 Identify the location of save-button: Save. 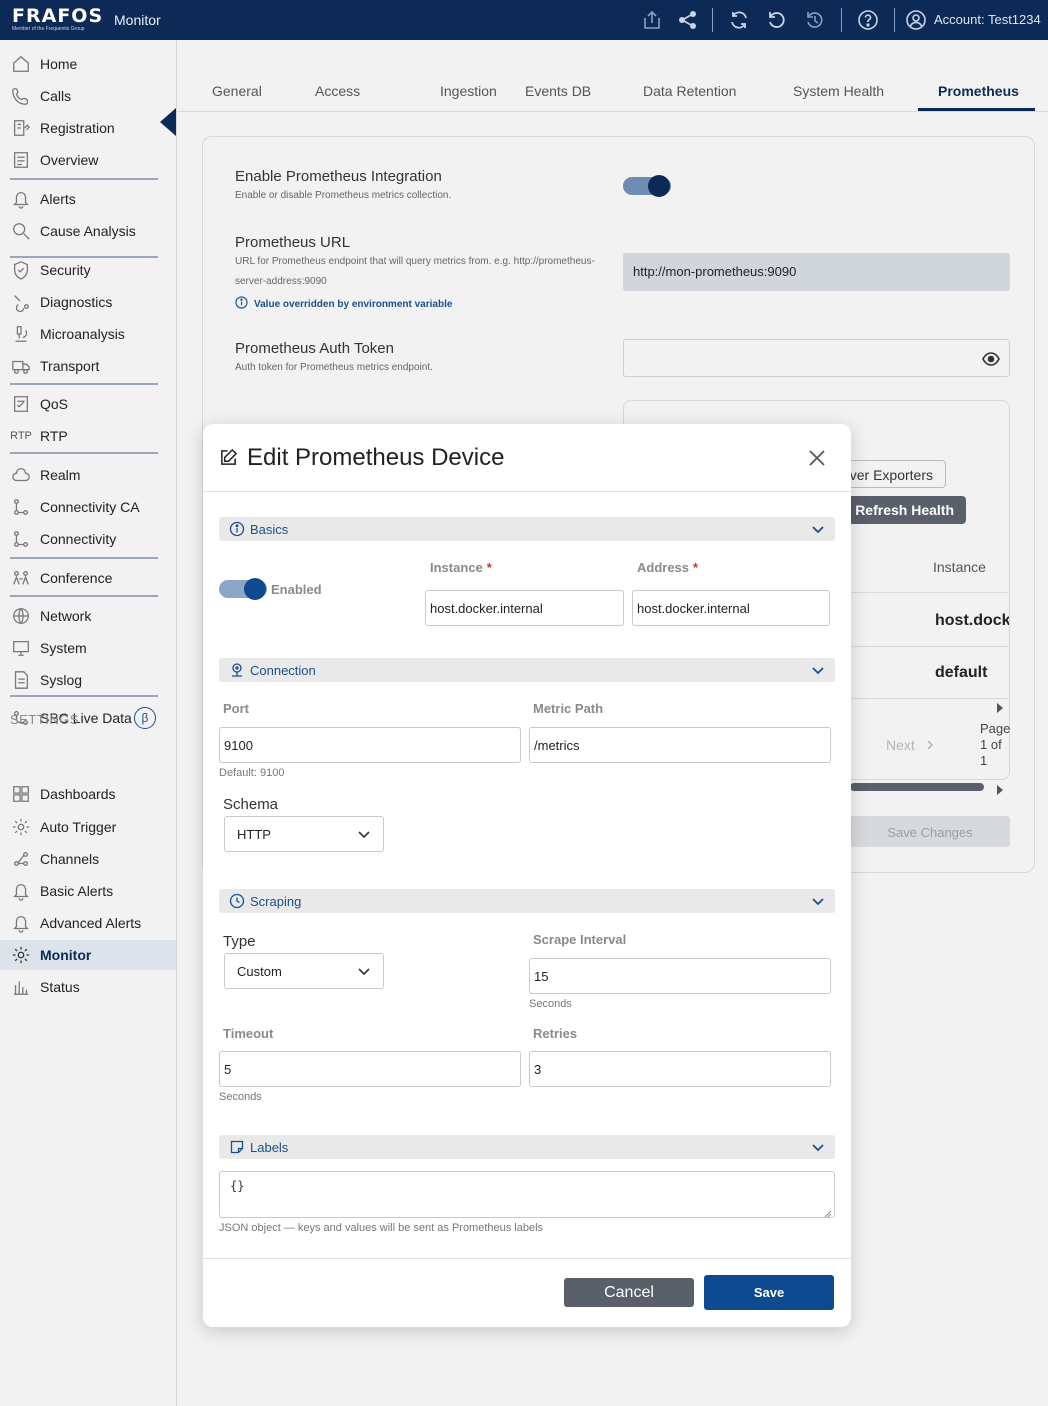
(769, 1292).